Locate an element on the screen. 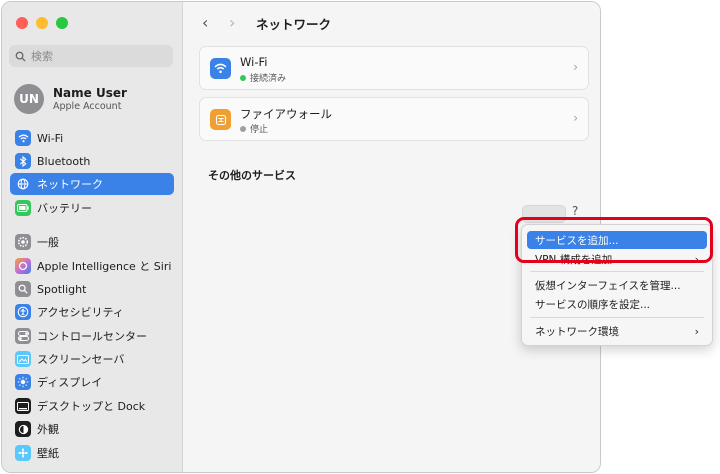  back-button: ‹ is located at coordinates (205, 22).